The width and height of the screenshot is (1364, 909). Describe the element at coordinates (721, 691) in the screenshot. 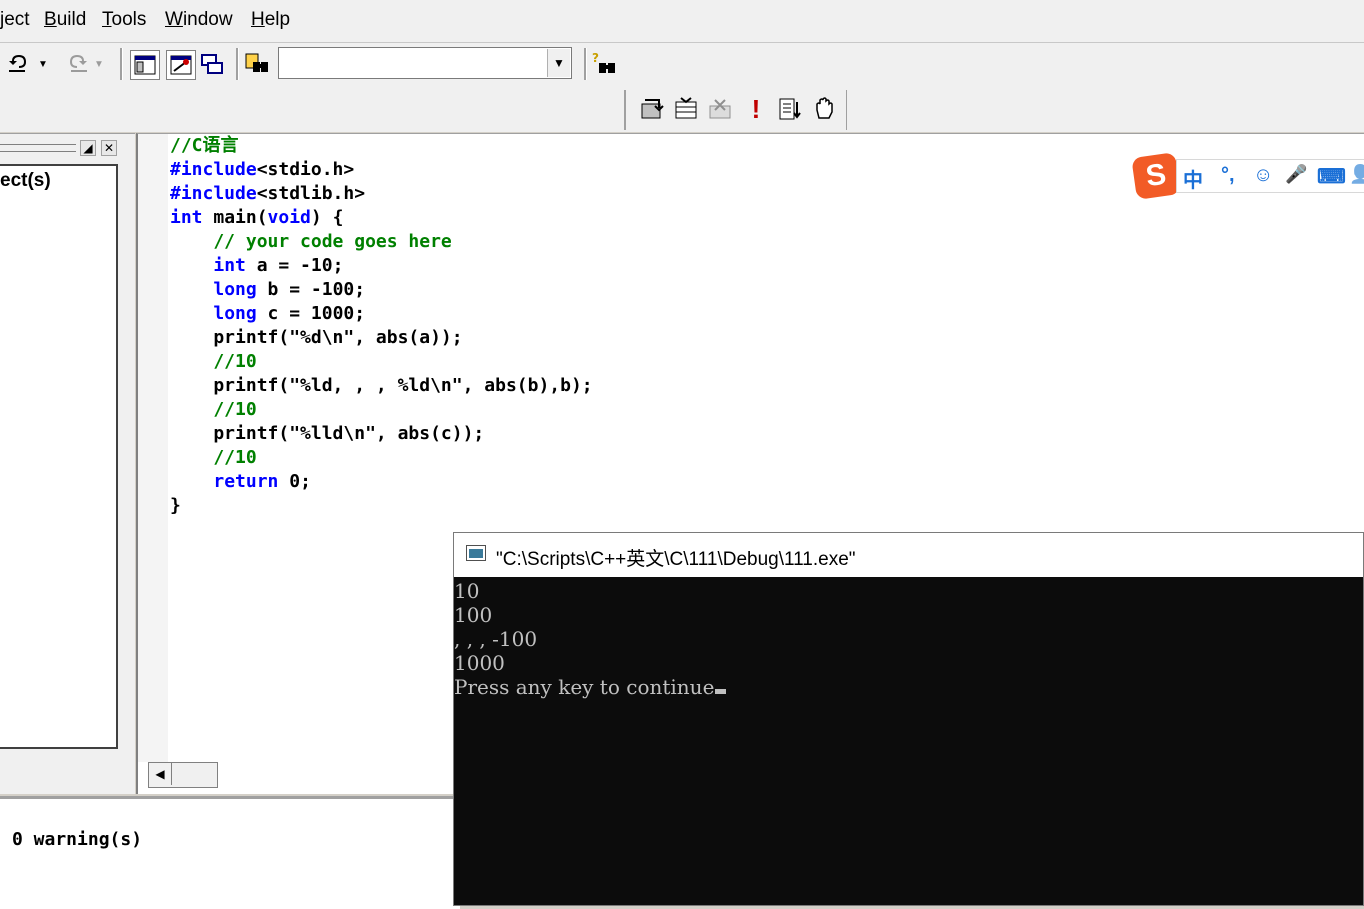

I see `text-cursor` at that location.